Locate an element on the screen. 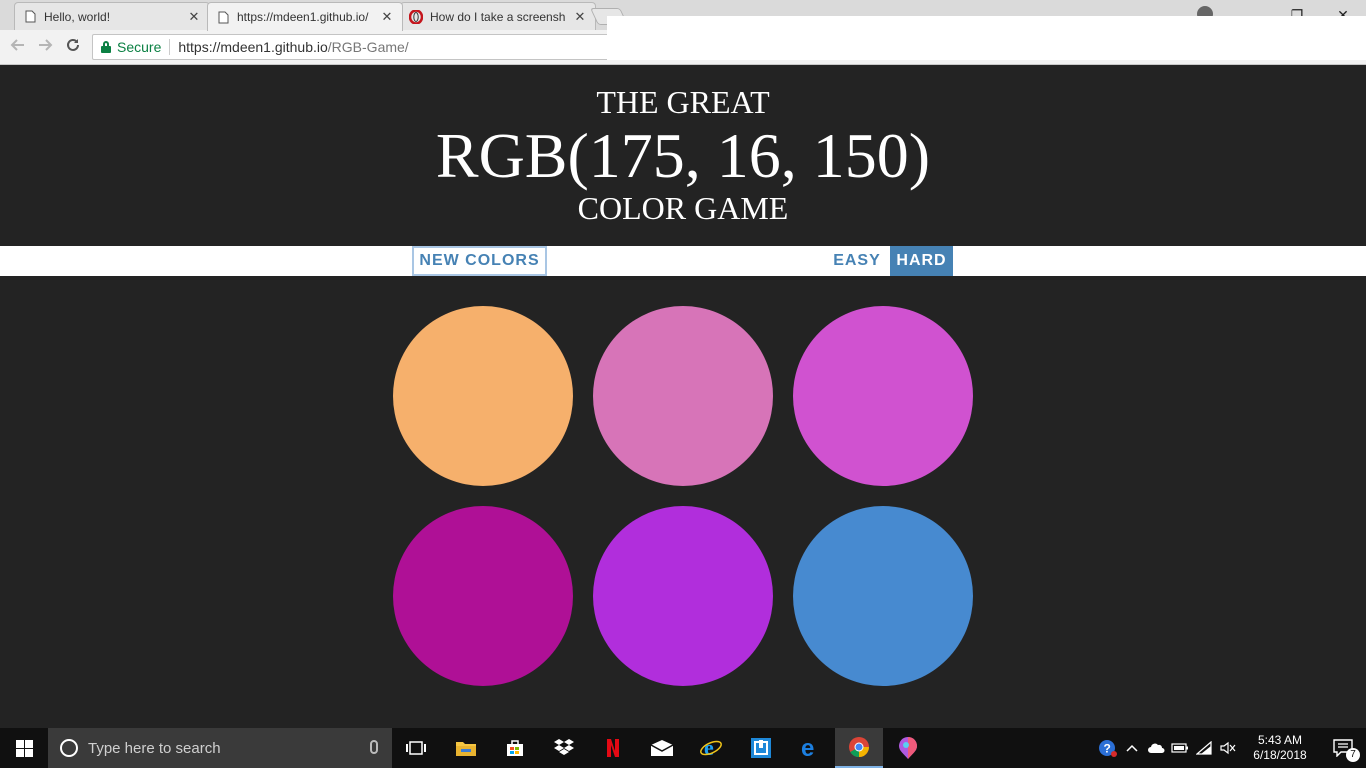 This screenshot has width=1366, height=768. easy-mode-button: Easy is located at coordinates (857, 261).